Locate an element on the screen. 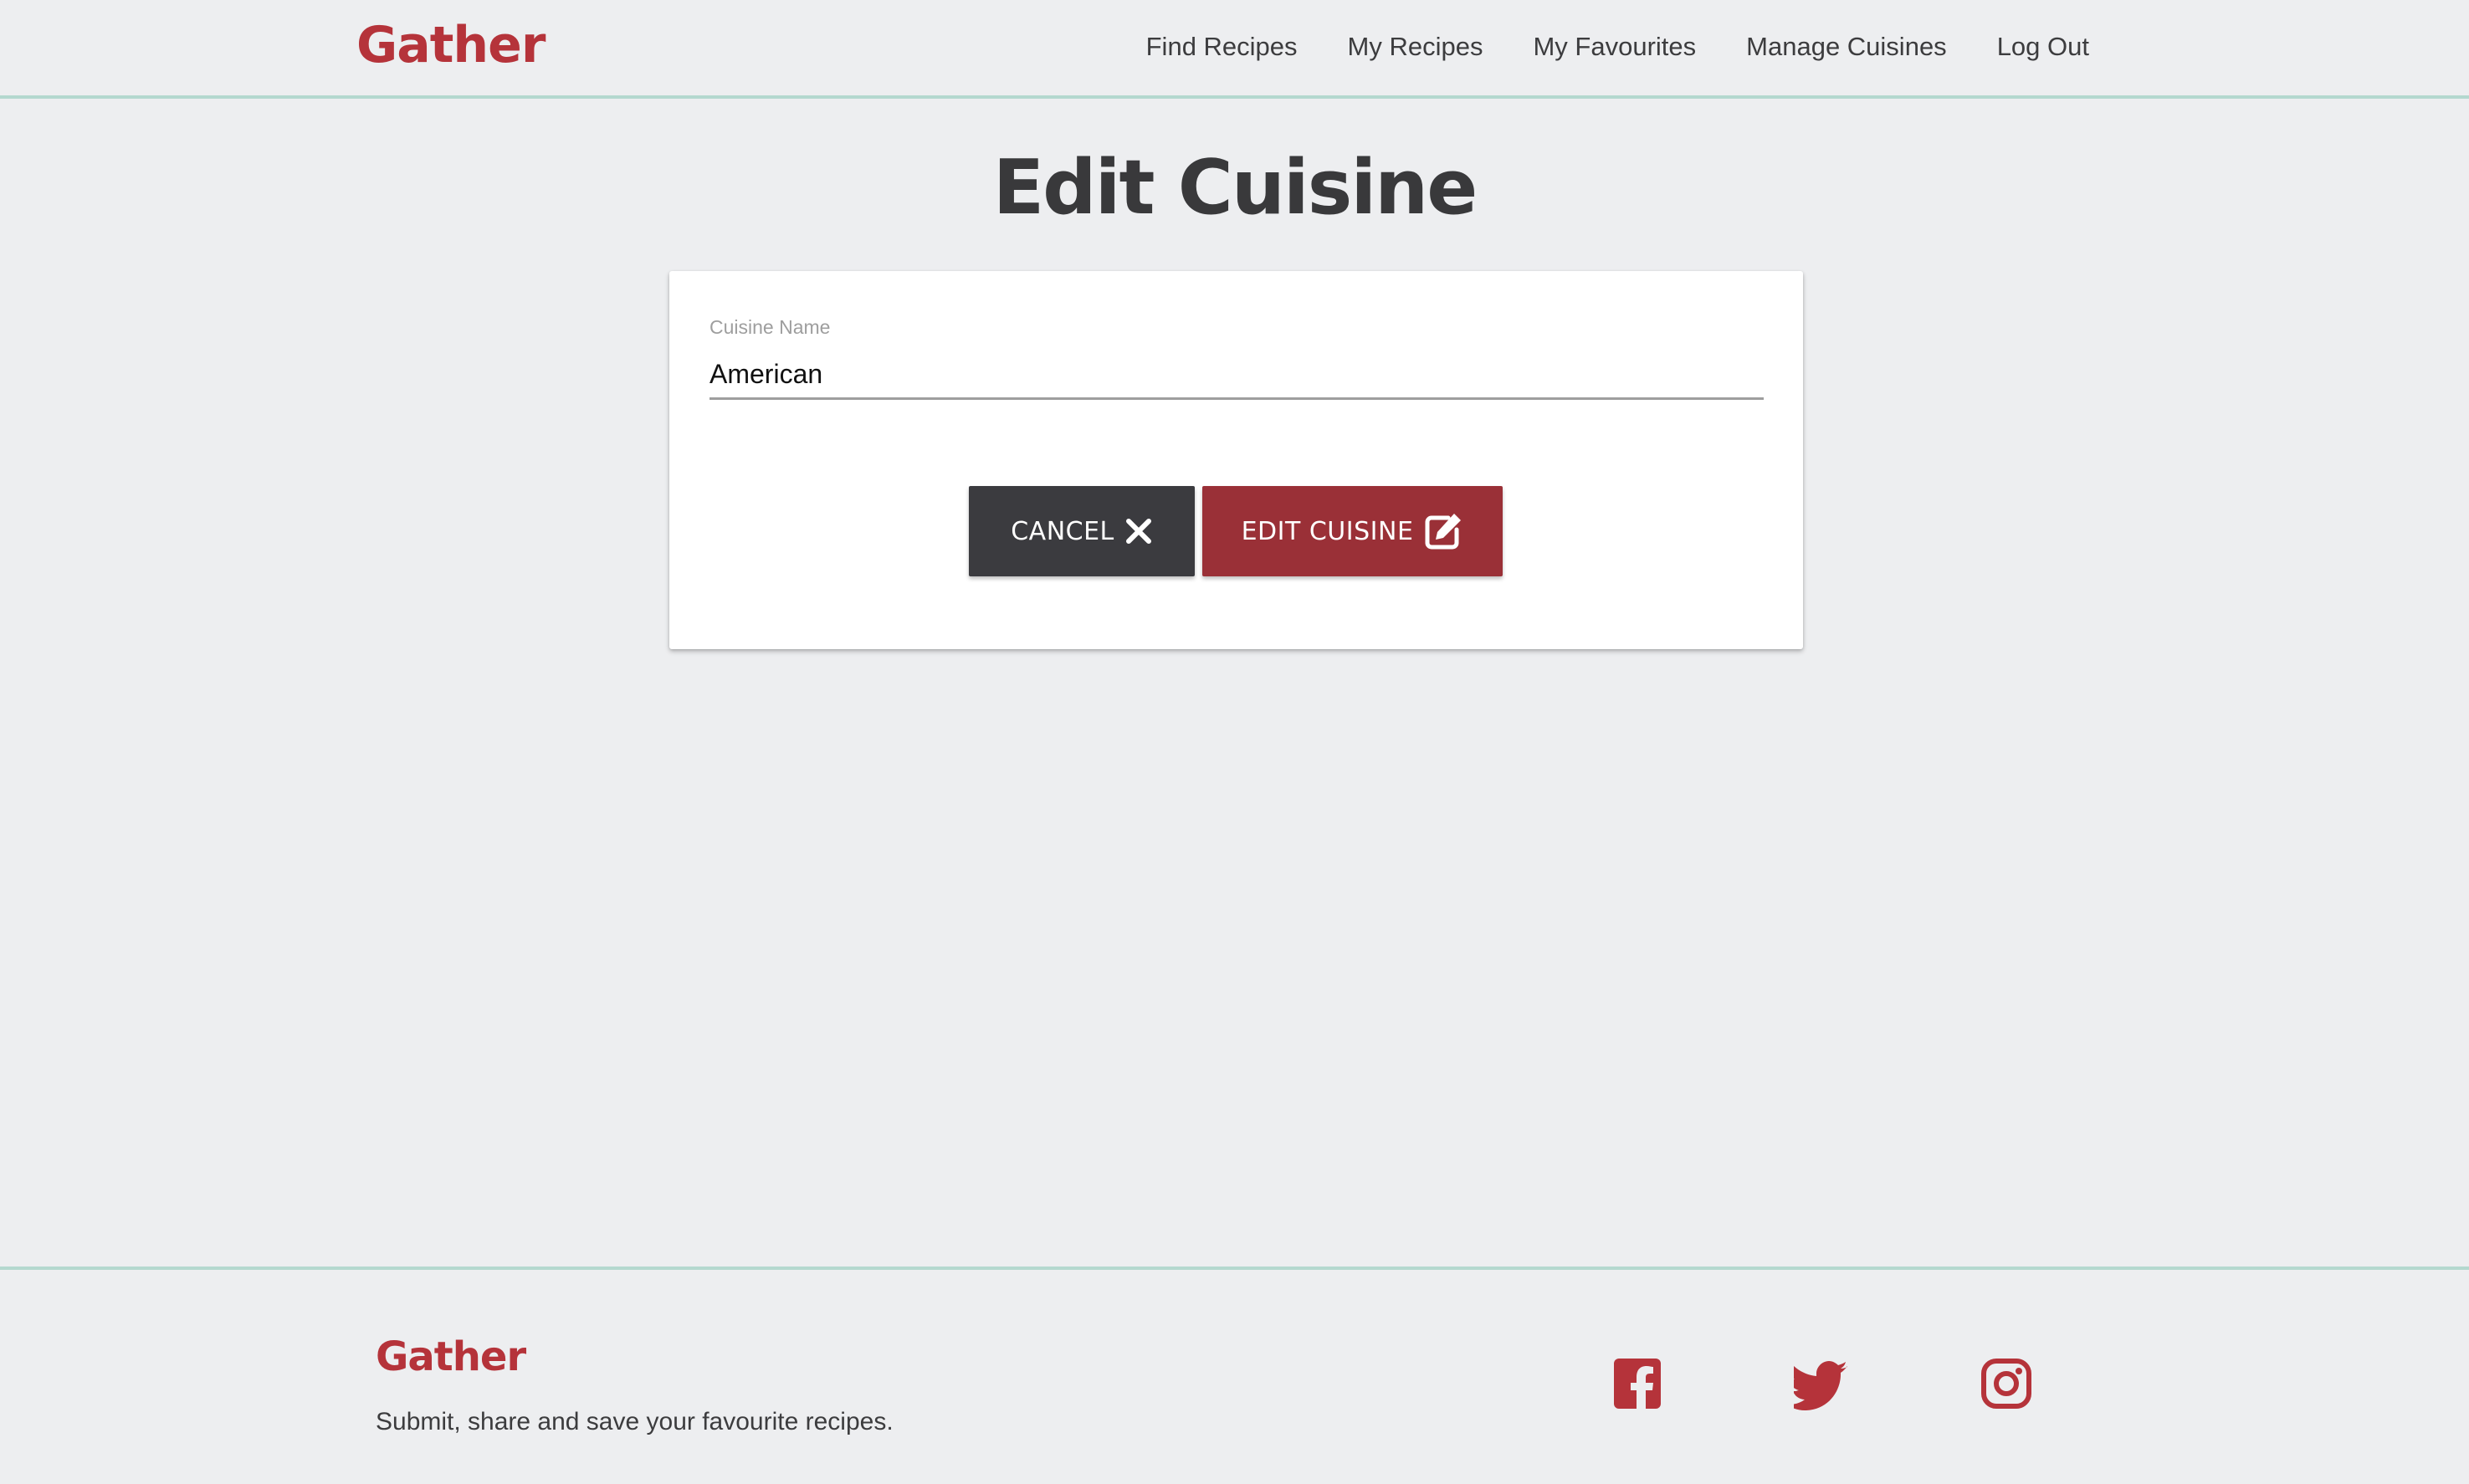 The image size is (2469, 1484). cancel-button: CANCEL is located at coordinates (1082, 531).